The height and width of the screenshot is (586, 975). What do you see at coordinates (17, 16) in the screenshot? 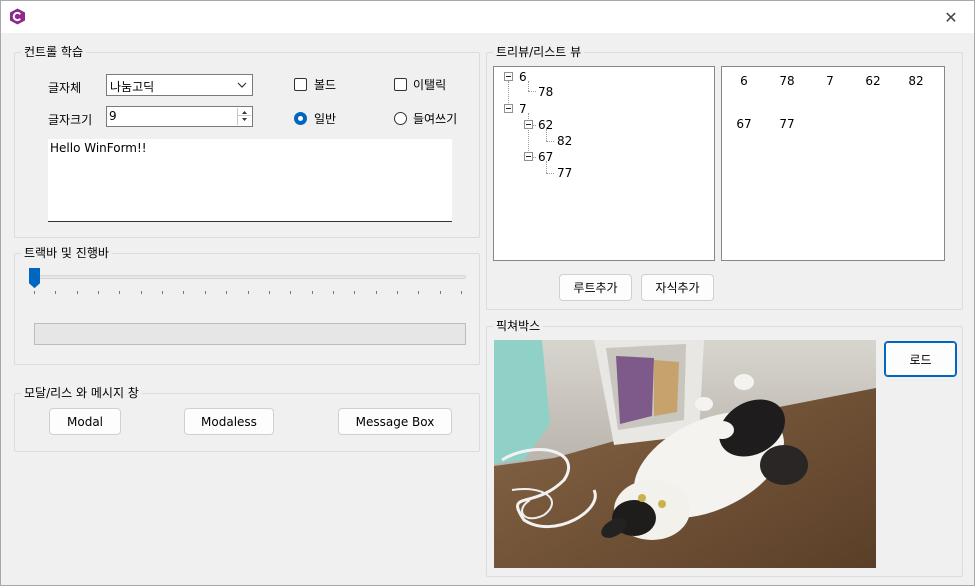
I see `csharp-app-icon` at bounding box center [17, 16].